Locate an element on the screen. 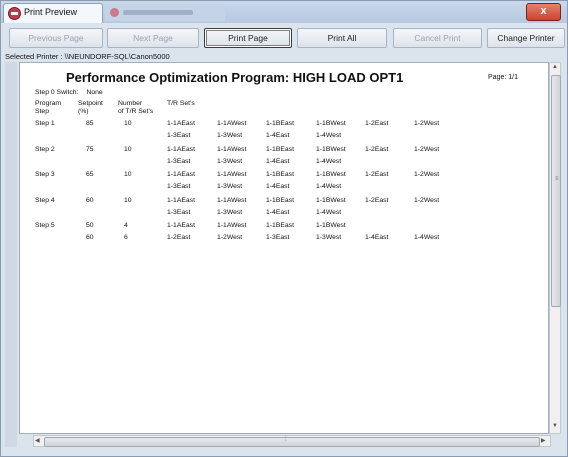  header-step: Step is located at coordinates (42, 111).